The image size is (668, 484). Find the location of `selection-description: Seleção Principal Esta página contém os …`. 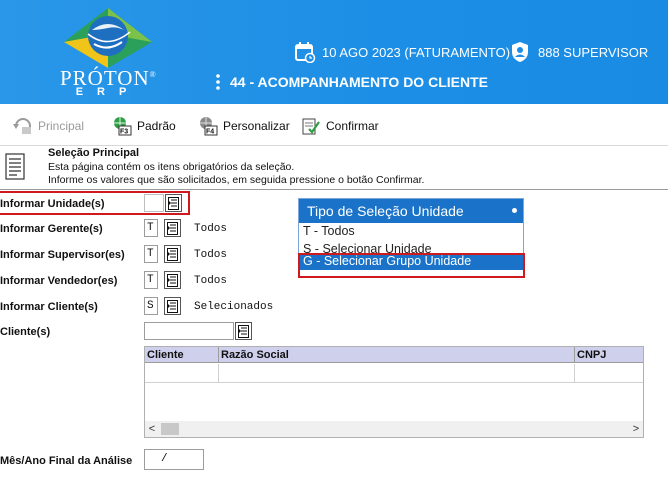

selection-description: Seleção Principal Esta página contém os … is located at coordinates (334, 168).